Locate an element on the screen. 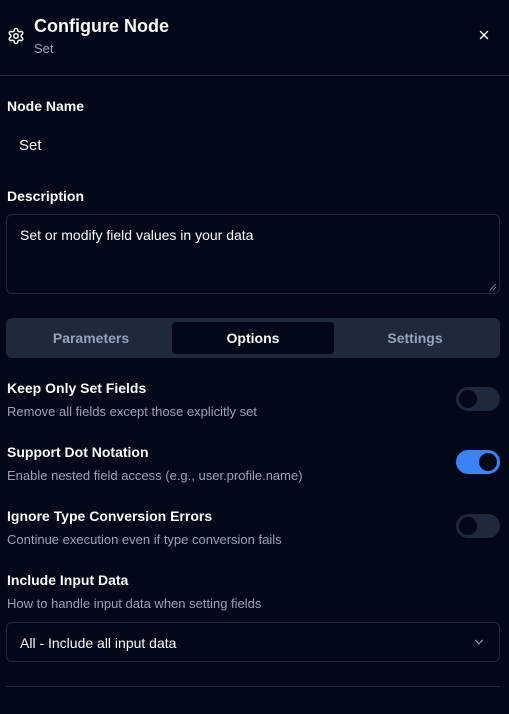 The height and width of the screenshot is (714, 509). node-name-label: Node Name is located at coordinates (46, 106).